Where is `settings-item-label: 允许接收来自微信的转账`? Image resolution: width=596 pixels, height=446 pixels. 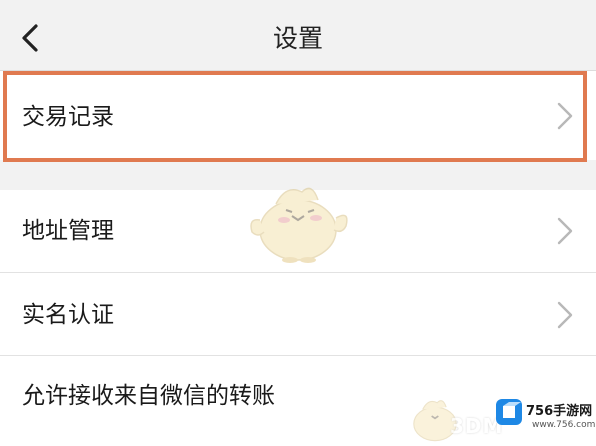 settings-item-label: 允许接收来自微信的转账 is located at coordinates (148, 396).